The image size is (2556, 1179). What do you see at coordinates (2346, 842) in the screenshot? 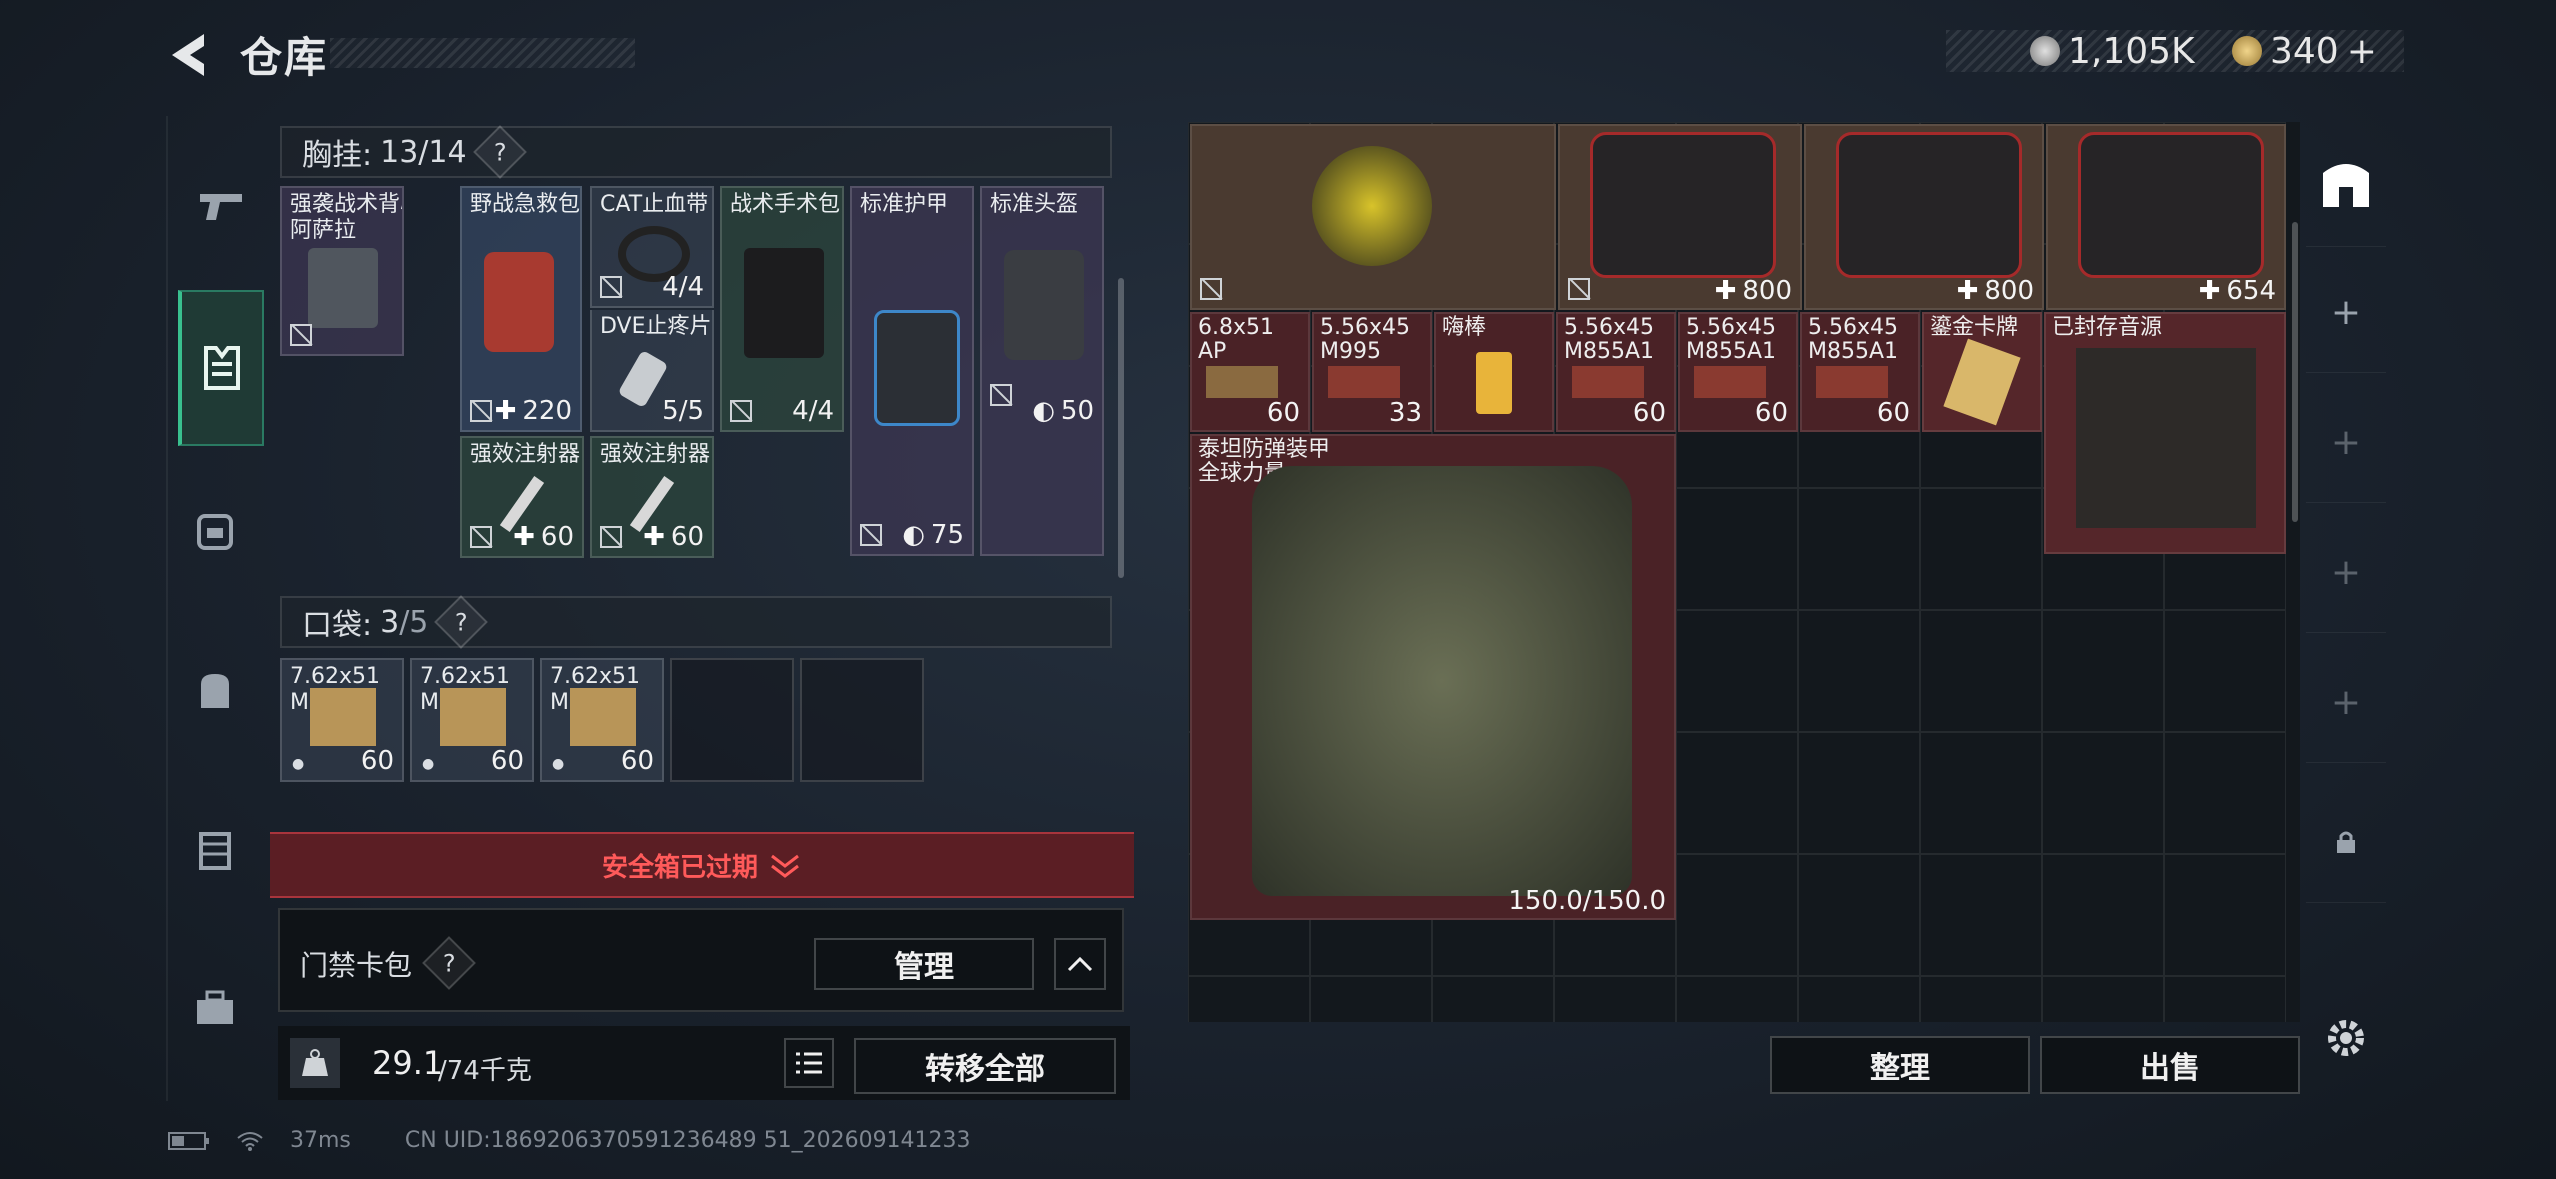
I see `locked-tab` at bounding box center [2346, 842].